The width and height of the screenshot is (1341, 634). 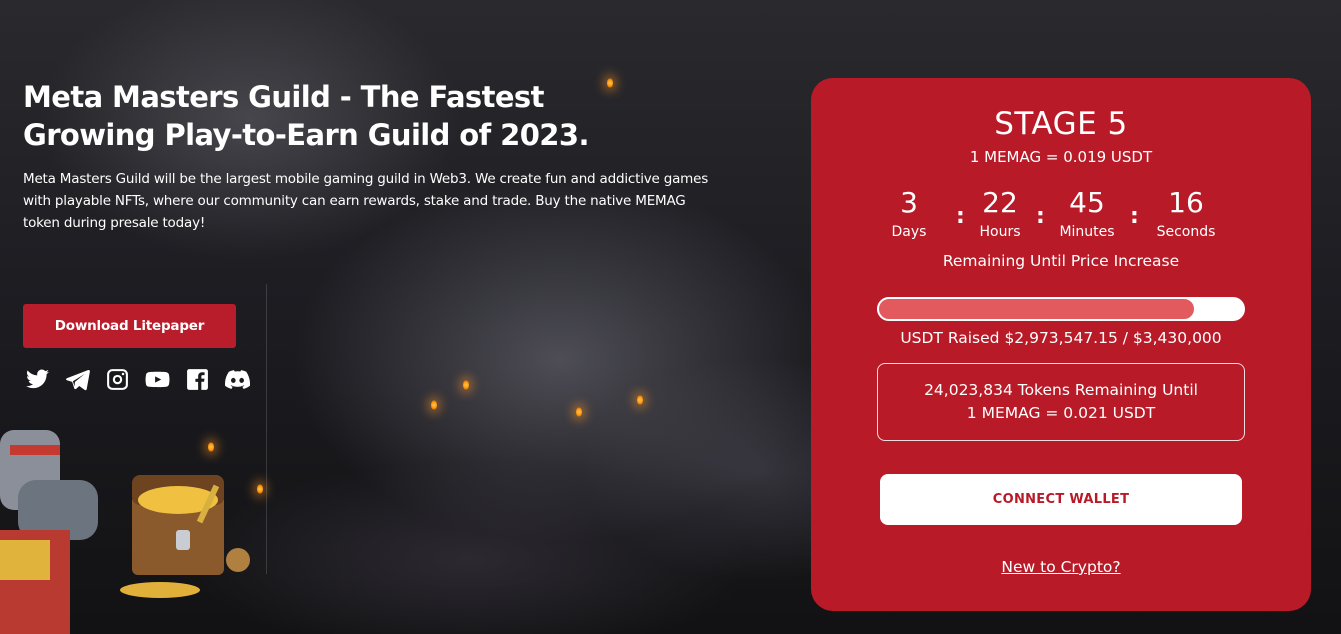 I want to click on stage-title: STAGE 5, so click(x=1061, y=124).